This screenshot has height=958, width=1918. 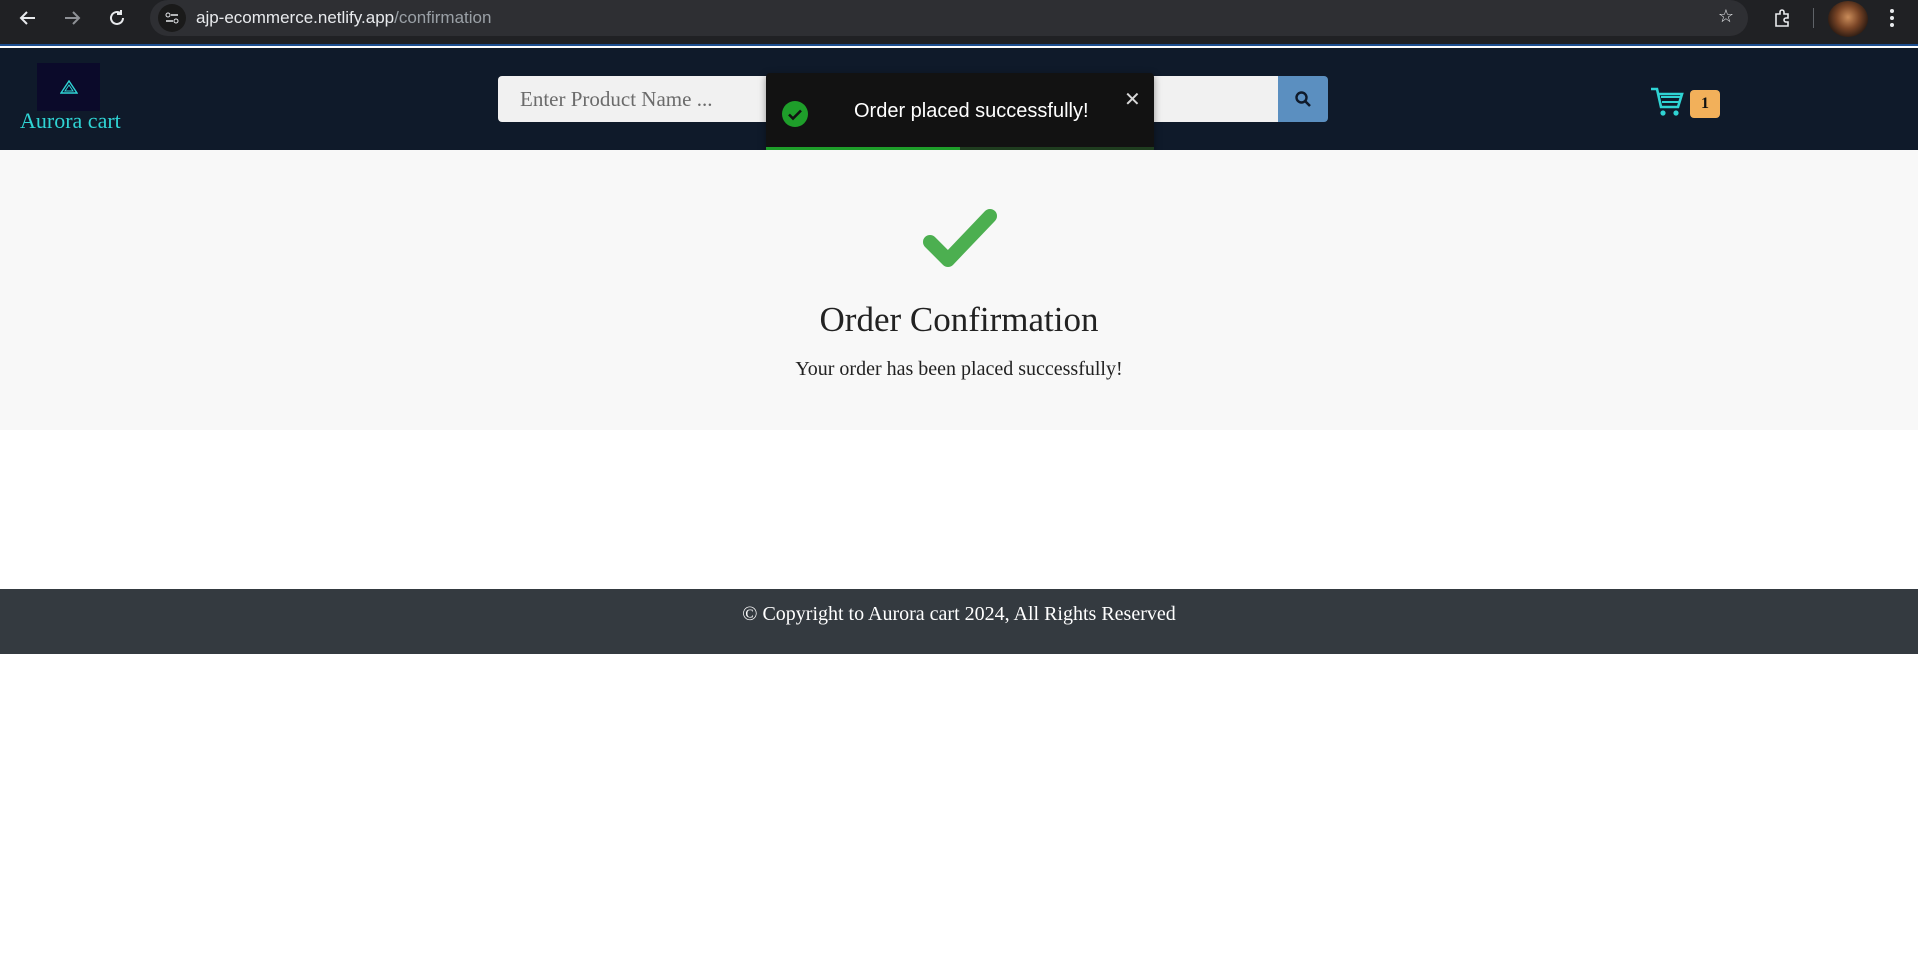 I want to click on browser-toolbar: ajp-ecommerce.netlify.app/confirmation ☆, so click(x=959, y=23).